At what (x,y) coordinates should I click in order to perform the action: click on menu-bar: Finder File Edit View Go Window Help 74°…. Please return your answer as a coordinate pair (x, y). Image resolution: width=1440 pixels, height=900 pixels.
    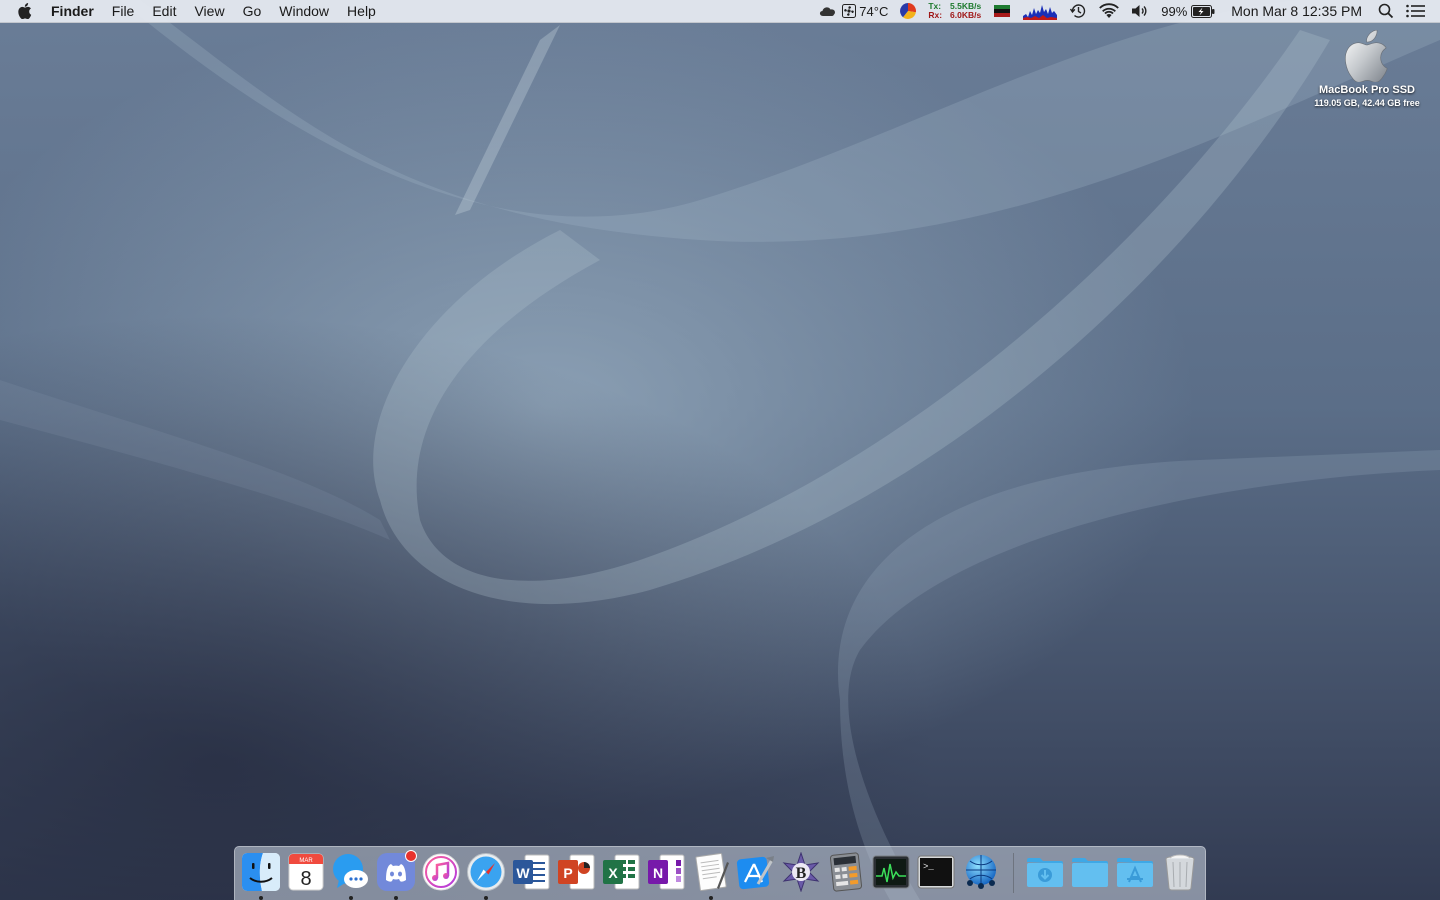
    Looking at the image, I should click on (720, 11).